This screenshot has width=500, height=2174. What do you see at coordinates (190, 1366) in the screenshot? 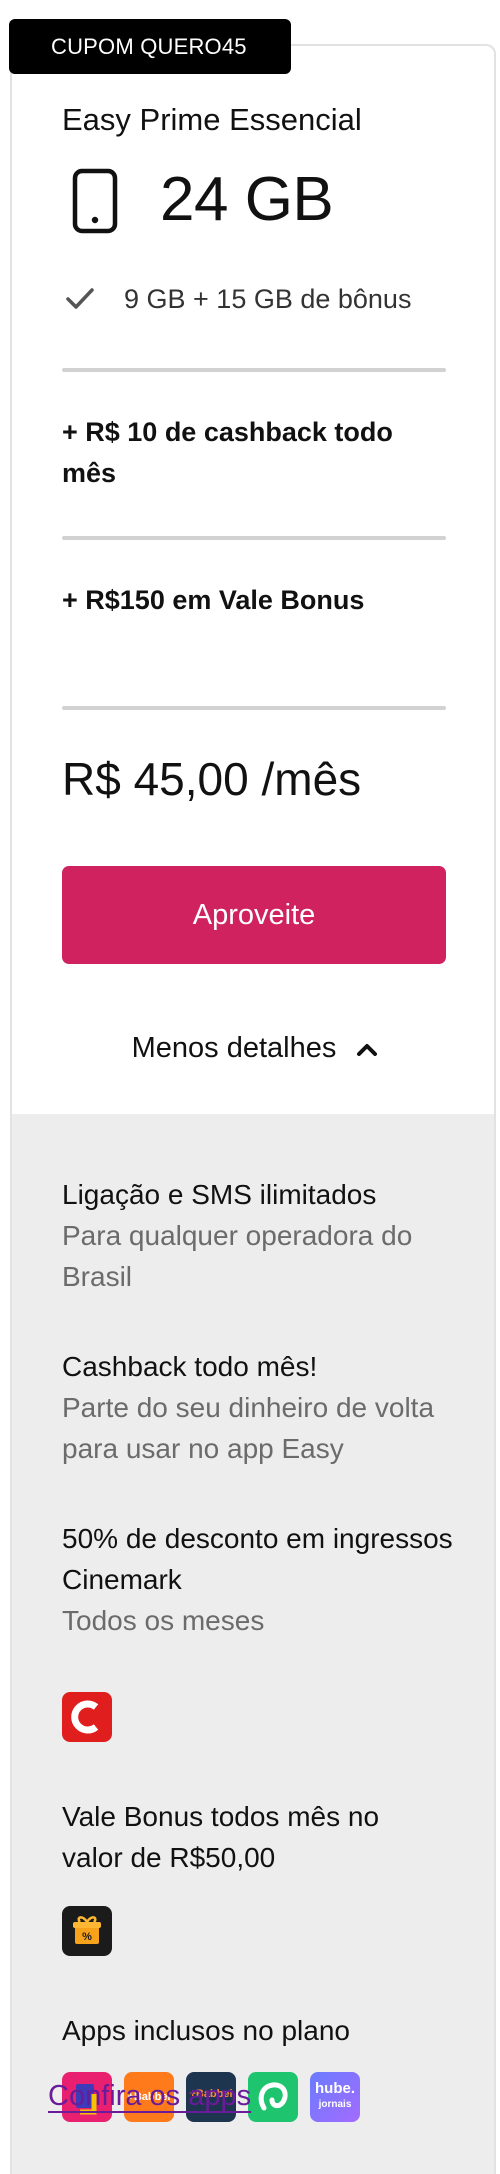
I see `cashback-title: Cashback todo mês!` at bounding box center [190, 1366].